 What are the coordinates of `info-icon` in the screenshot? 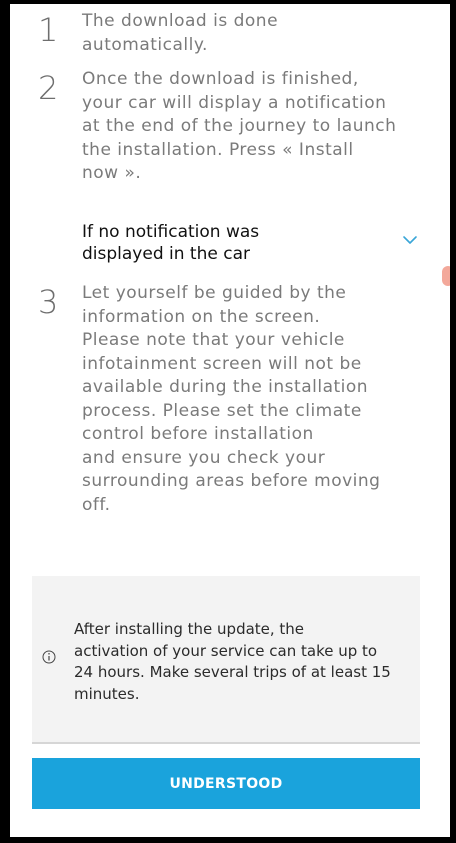 It's located at (49, 657).